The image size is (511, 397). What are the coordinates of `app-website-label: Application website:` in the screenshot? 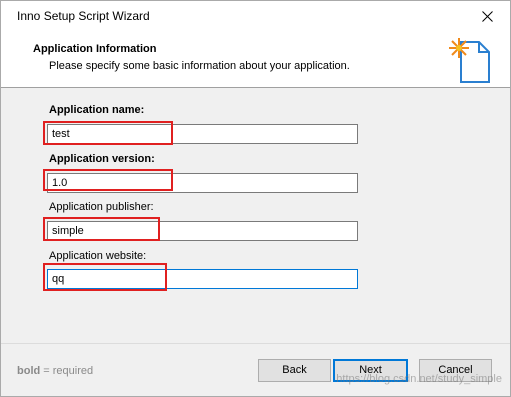 It's located at (98, 256).